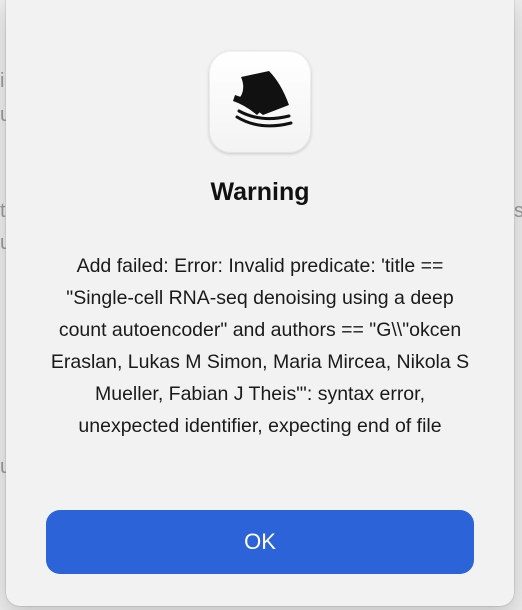 This screenshot has height=610, width=522. I want to click on ok-button: OK, so click(260, 542).